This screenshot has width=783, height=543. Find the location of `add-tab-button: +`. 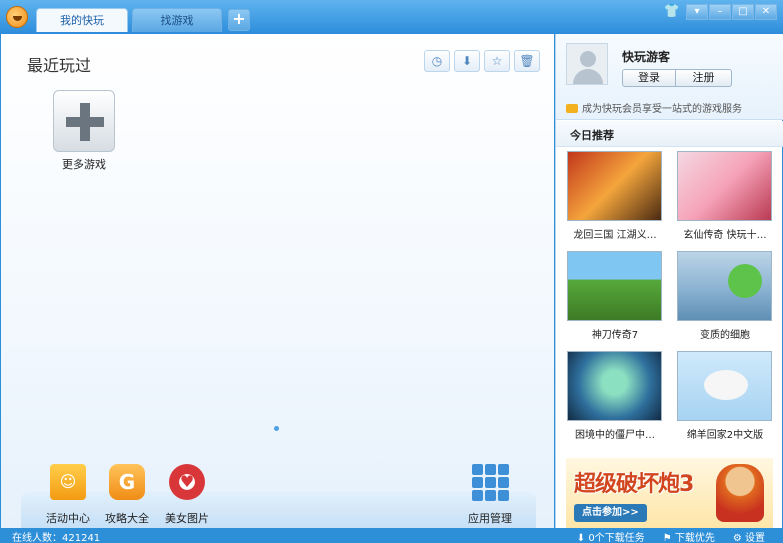

add-tab-button: + is located at coordinates (239, 20).